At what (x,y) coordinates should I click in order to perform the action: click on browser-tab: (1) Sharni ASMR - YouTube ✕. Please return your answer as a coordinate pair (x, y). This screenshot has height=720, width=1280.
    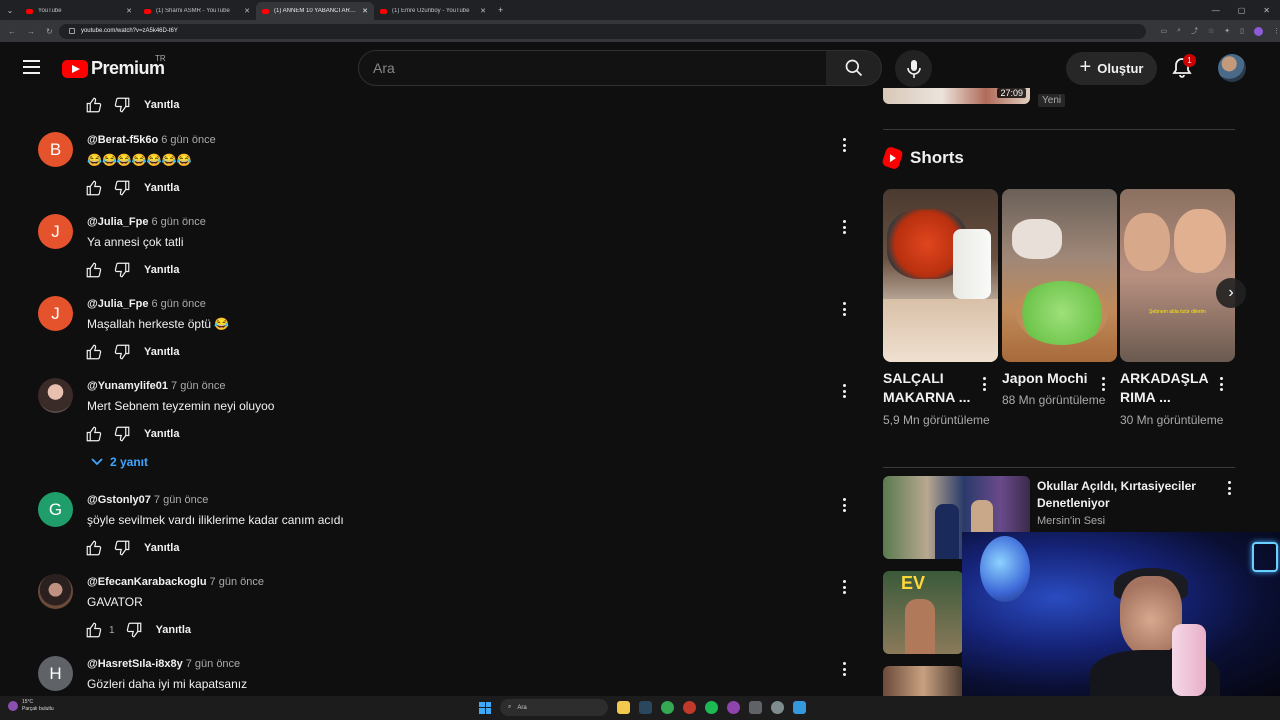
    Looking at the image, I should click on (197, 11).